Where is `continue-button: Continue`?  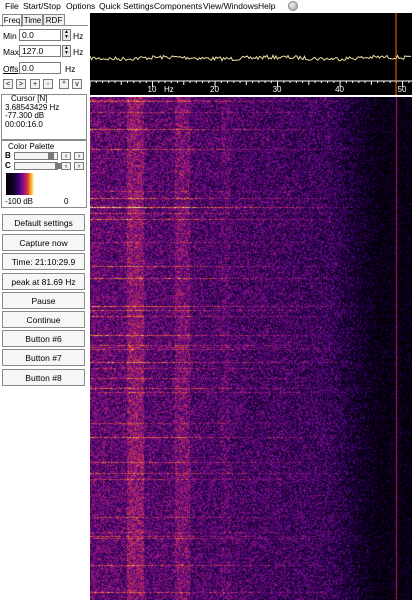 continue-button: Continue is located at coordinates (43, 319).